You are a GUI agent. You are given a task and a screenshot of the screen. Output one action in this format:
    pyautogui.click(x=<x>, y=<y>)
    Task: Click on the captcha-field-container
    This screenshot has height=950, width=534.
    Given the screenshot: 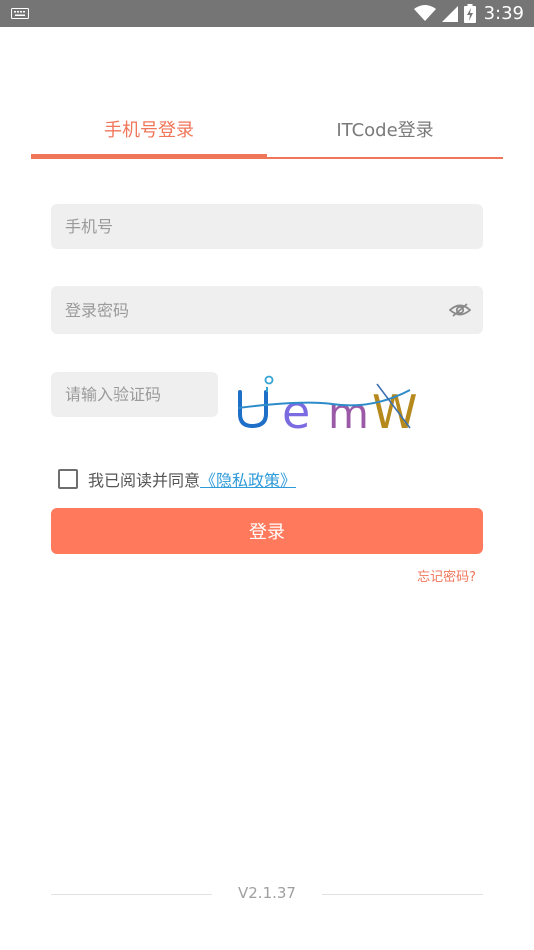 What is the action you would take?
    pyautogui.click(x=134, y=394)
    